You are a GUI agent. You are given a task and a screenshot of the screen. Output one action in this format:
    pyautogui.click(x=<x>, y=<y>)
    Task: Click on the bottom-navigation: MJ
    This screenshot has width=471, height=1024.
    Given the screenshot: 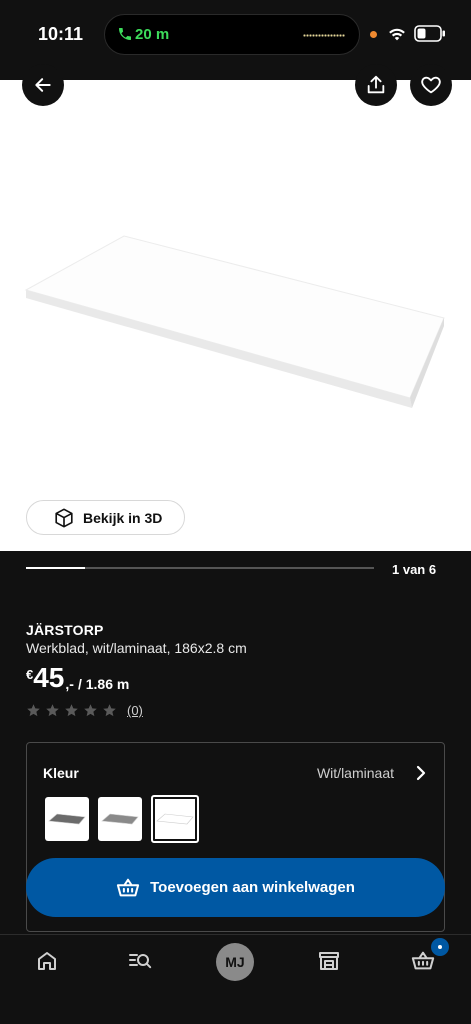 What is the action you would take?
    pyautogui.click(x=235, y=979)
    